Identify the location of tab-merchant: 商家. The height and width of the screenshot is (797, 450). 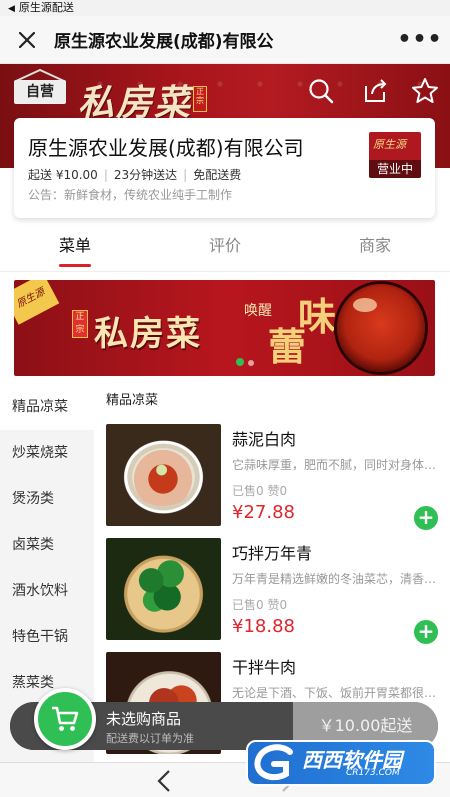
(375, 246).